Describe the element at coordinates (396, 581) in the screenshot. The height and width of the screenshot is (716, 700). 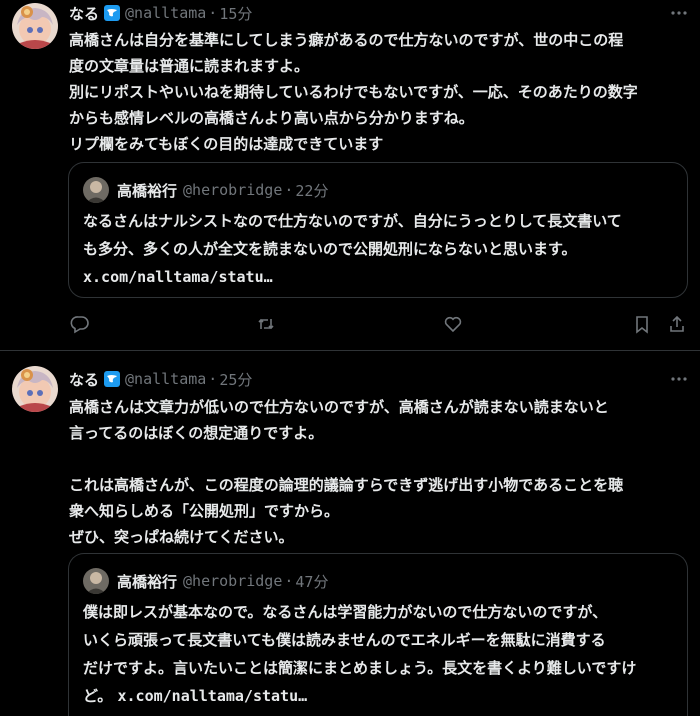
I see `quoted-header: 高橋裕行 @herobridge · 47分` at that location.